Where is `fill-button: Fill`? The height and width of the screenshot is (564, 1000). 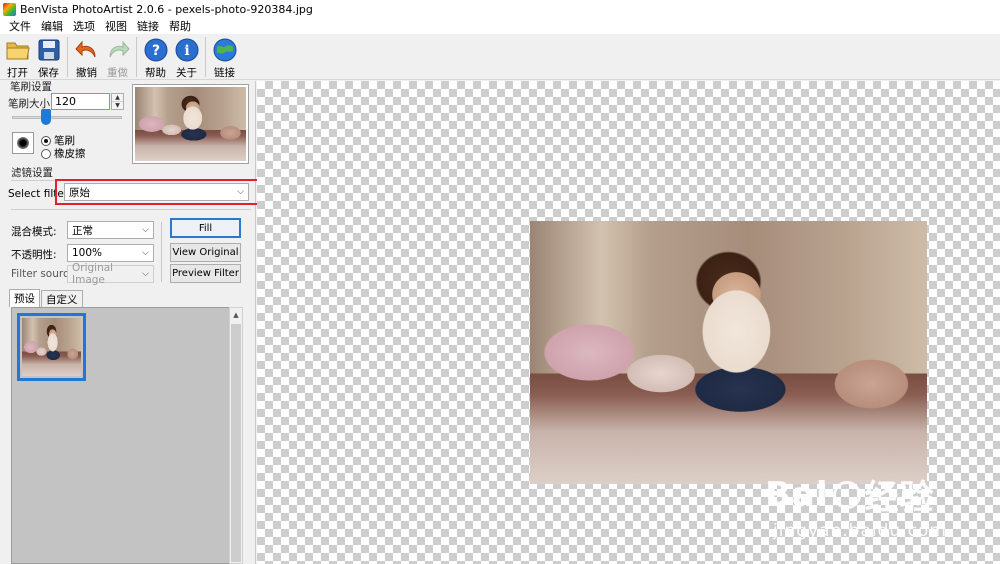 fill-button: Fill is located at coordinates (205, 228).